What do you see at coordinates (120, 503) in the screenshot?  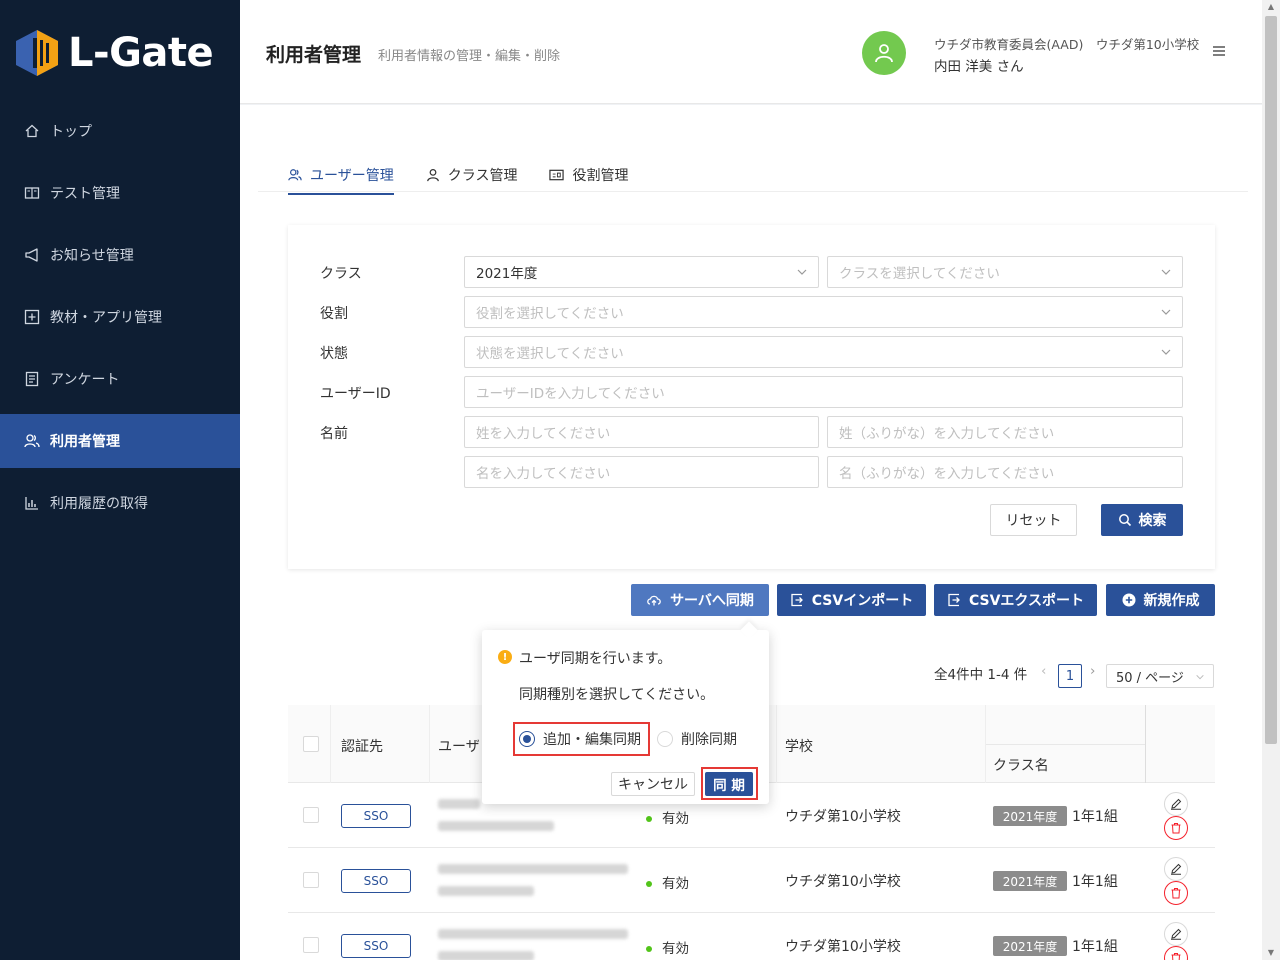 I see `sidebar-item-history: 利用履歴の取得` at bounding box center [120, 503].